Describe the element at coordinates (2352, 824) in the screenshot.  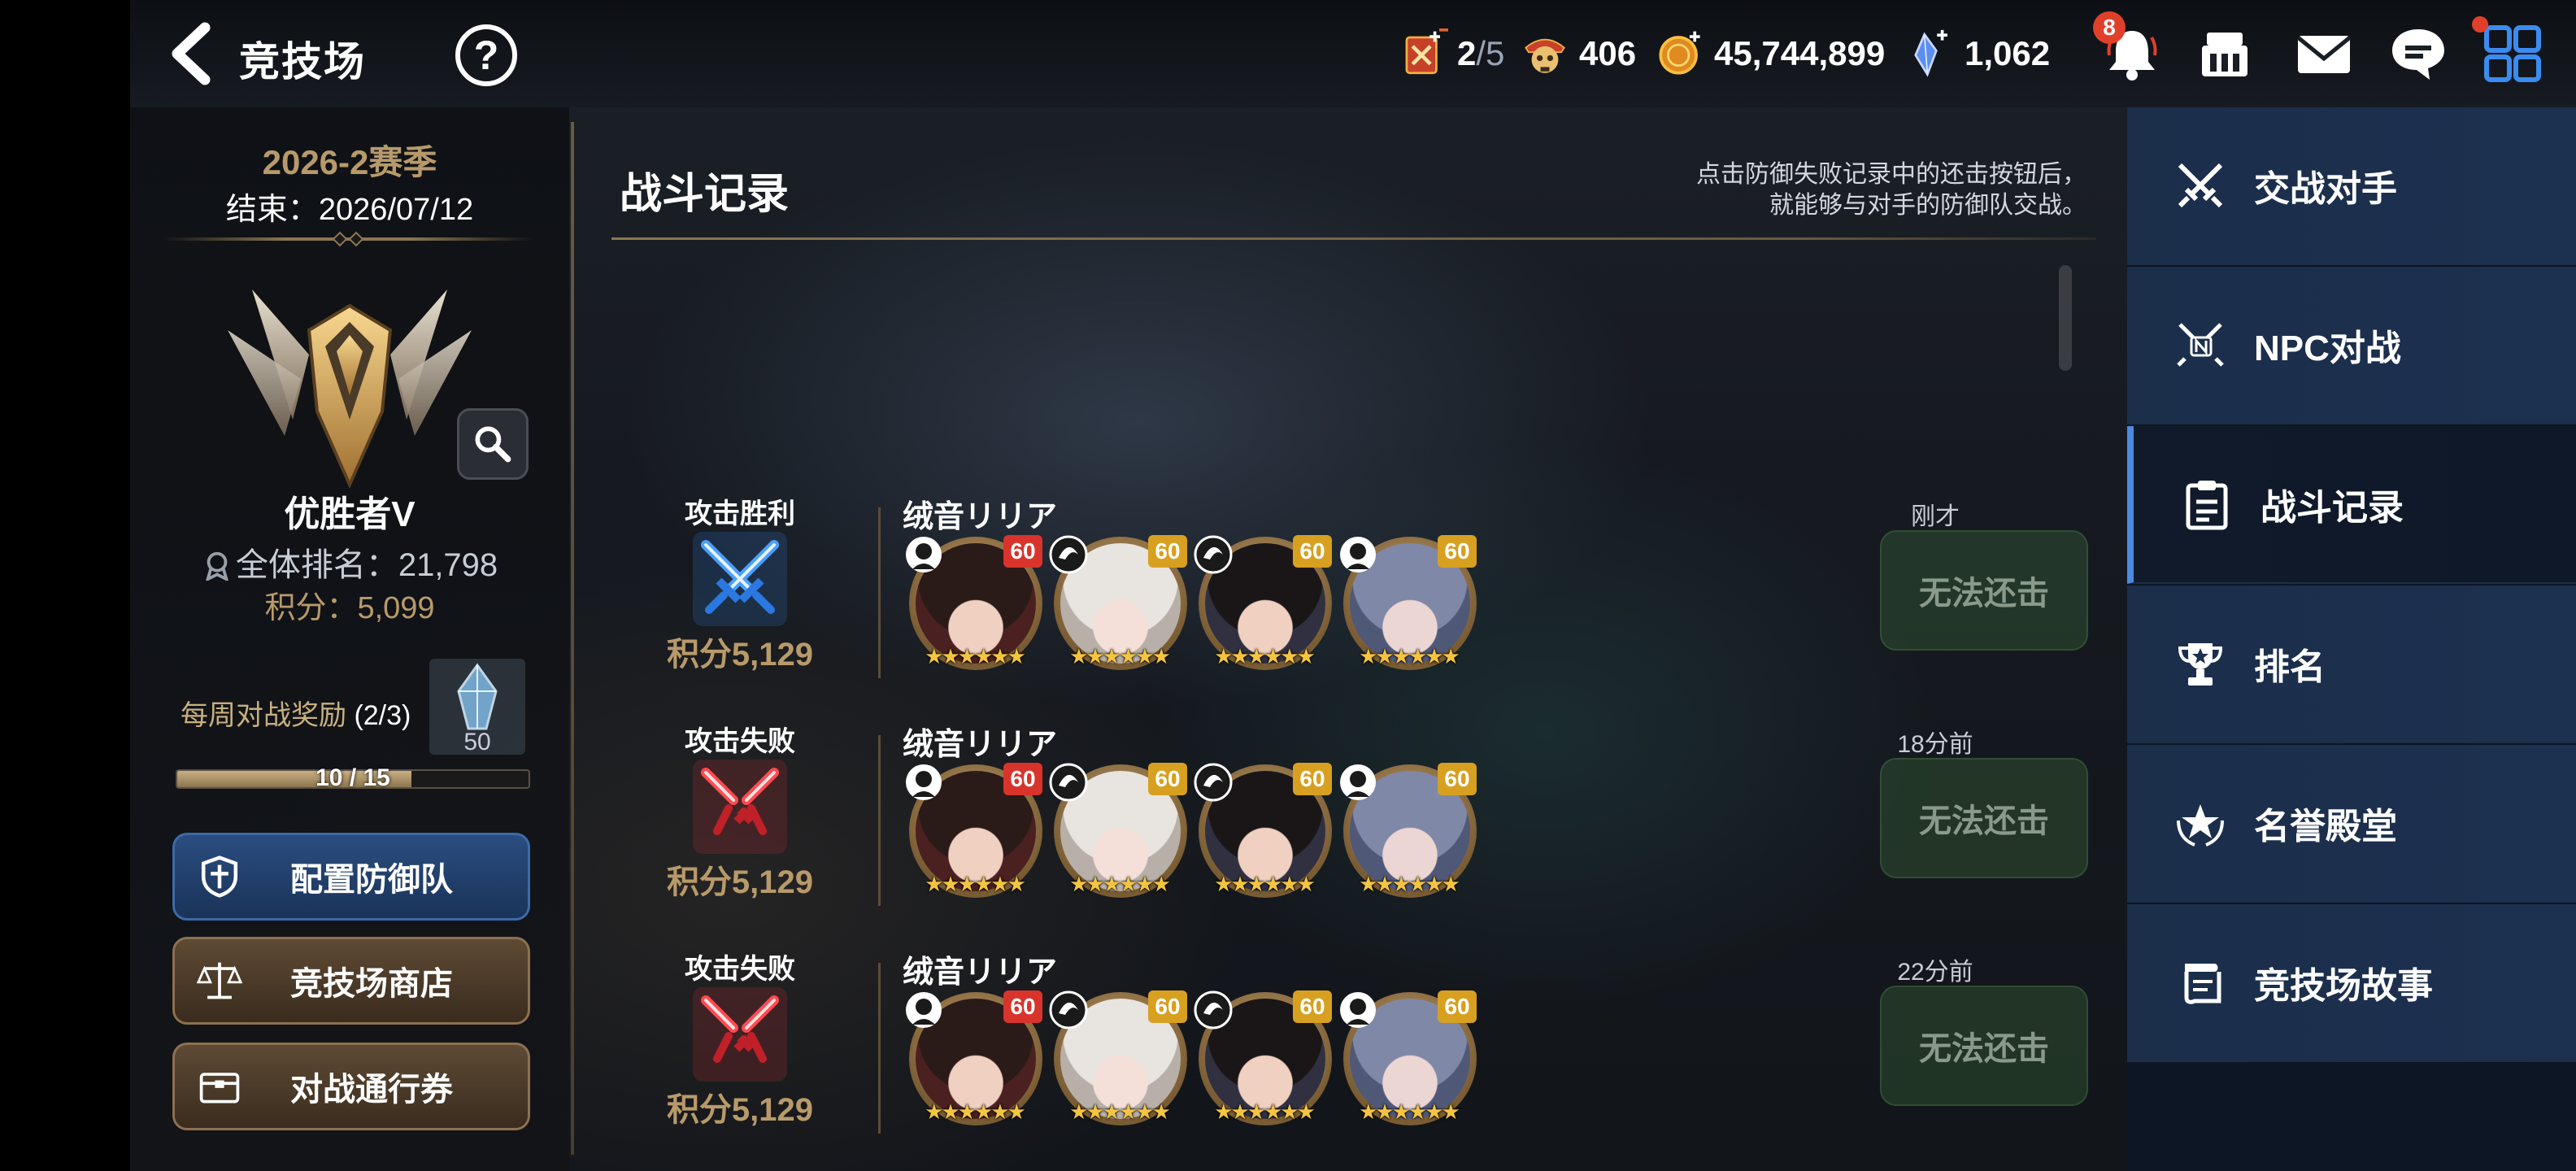
I see `nav-item-5: 名誉殿堂` at that location.